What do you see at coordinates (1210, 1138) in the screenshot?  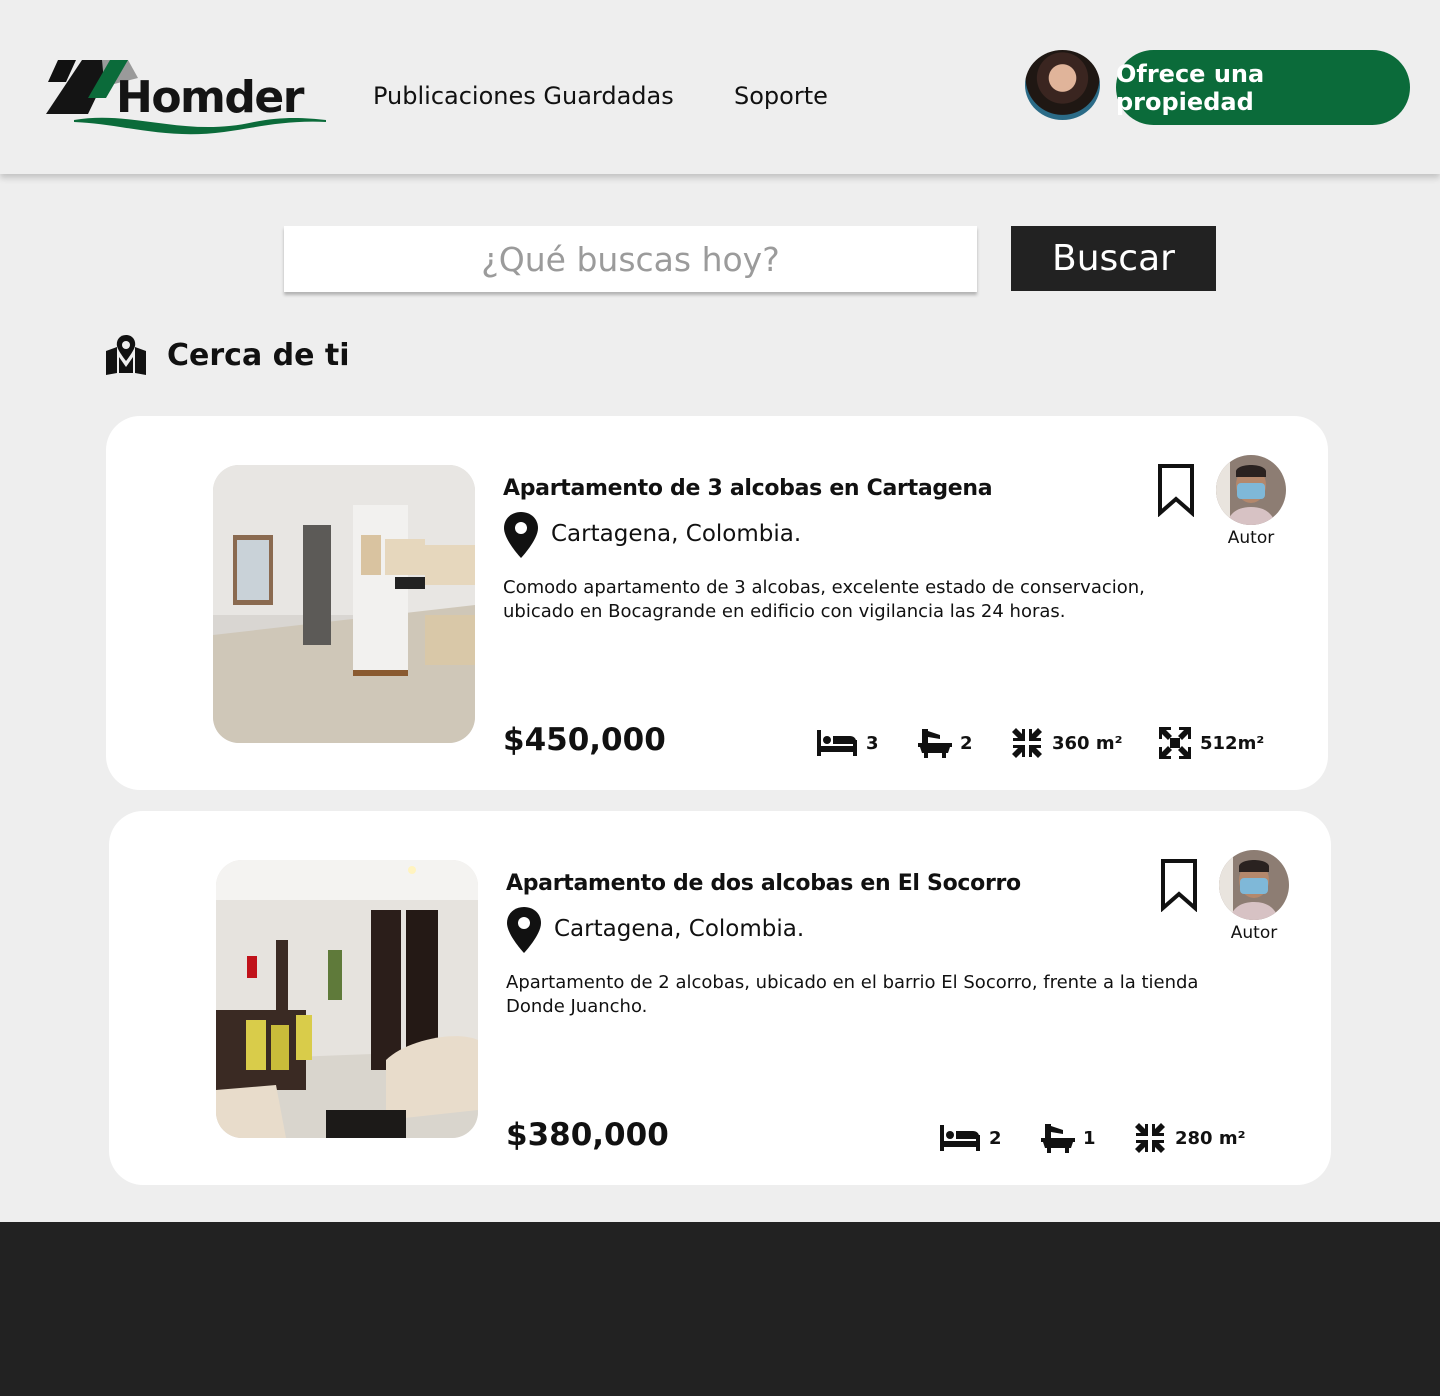 I see `built-area-value: 280 m²` at bounding box center [1210, 1138].